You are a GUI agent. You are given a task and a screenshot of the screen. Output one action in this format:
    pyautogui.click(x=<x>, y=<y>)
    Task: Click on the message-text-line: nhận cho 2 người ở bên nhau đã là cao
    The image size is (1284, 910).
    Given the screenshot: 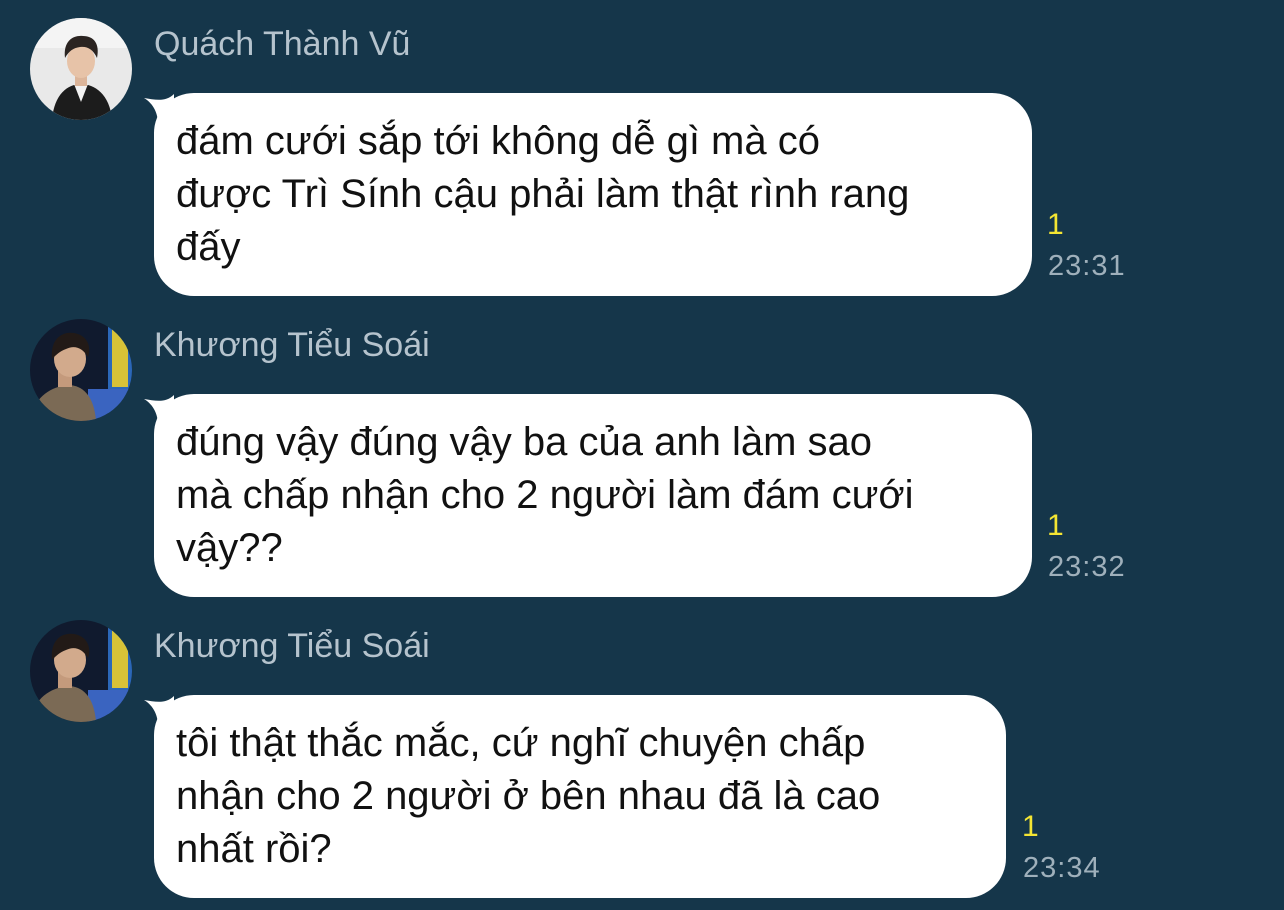 What is the action you would take?
    pyautogui.click(x=528, y=796)
    